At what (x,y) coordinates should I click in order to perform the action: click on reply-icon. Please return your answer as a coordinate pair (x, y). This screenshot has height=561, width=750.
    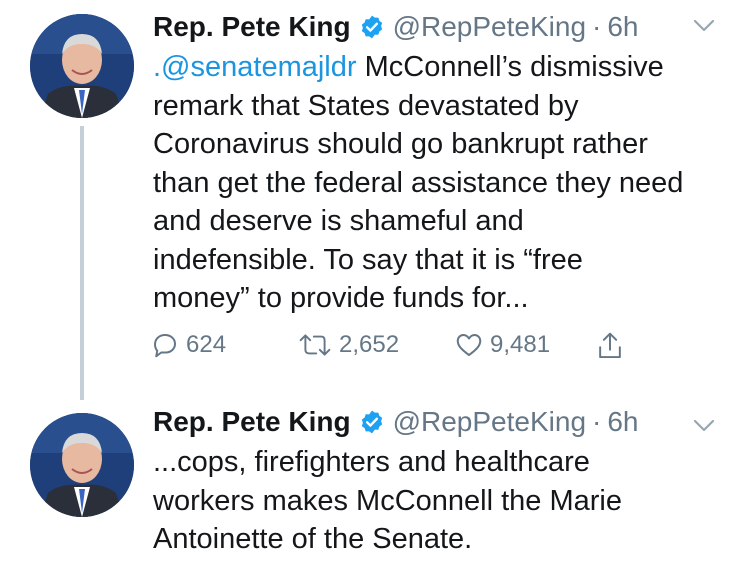
    Looking at the image, I should click on (165, 346).